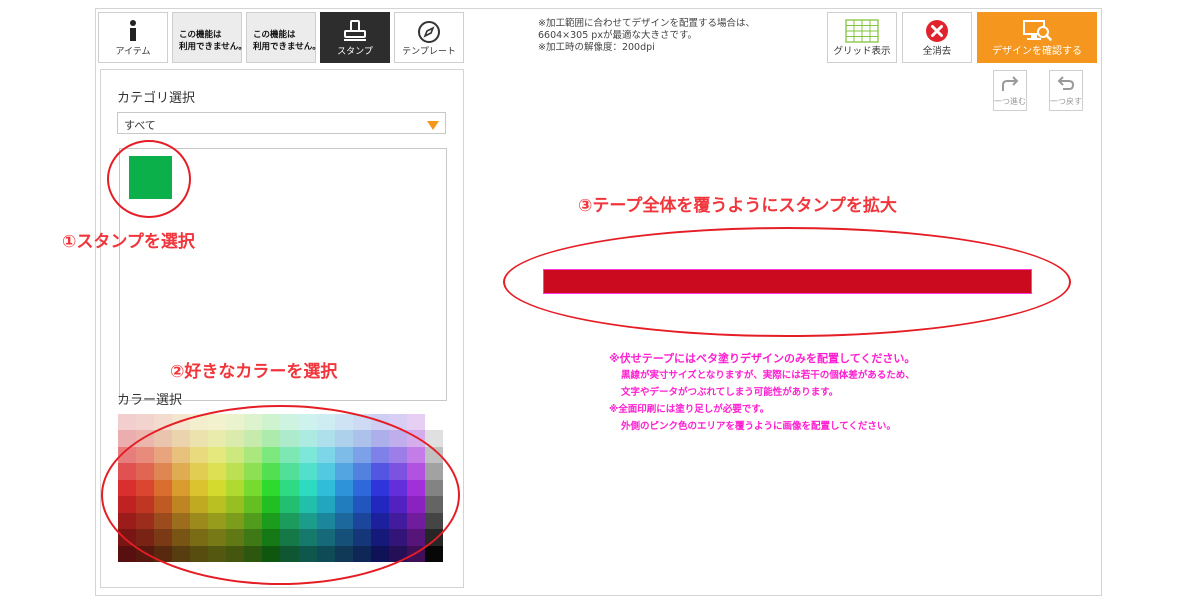 Image resolution: width=1200 pixels, height=600 pixels. I want to click on clear-all-label: 全消去, so click(937, 51).